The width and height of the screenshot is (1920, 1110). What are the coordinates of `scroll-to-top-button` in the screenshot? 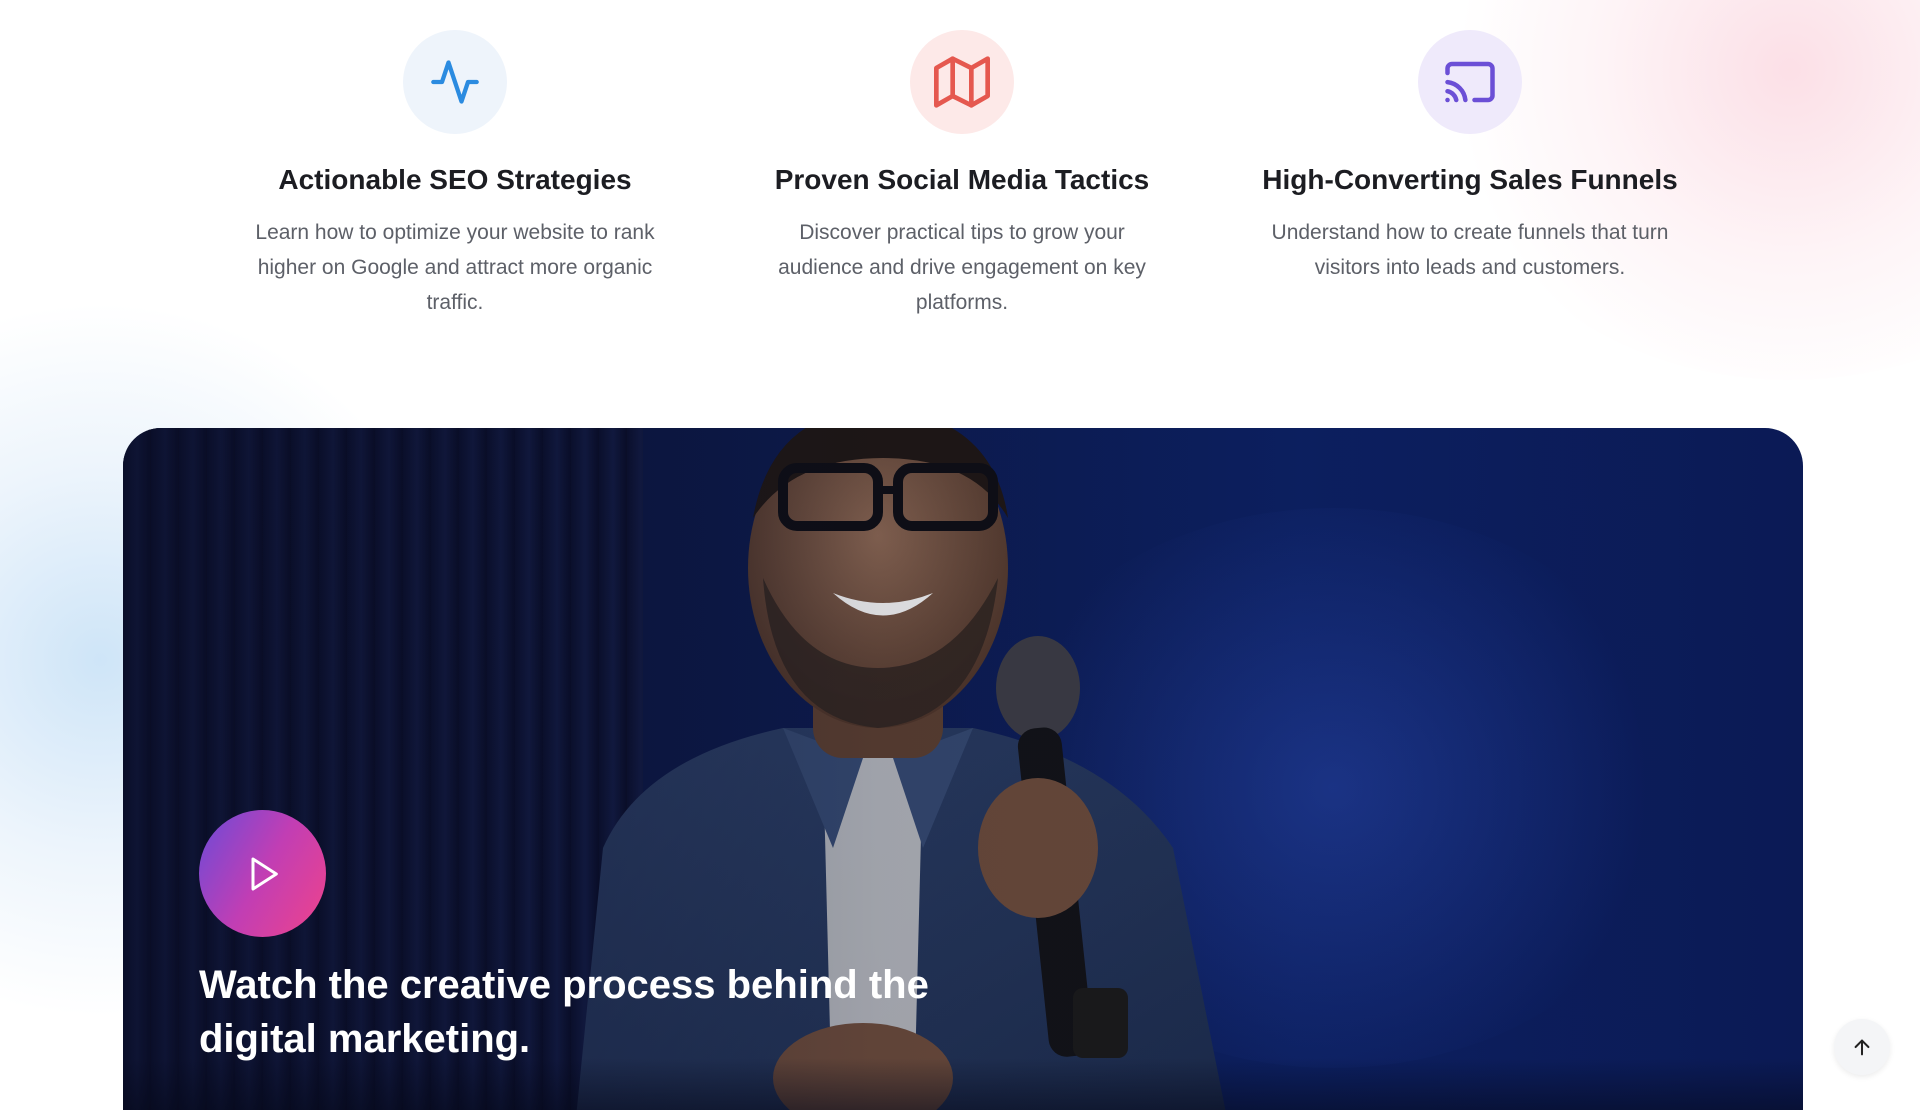 It's located at (1862, 1047).